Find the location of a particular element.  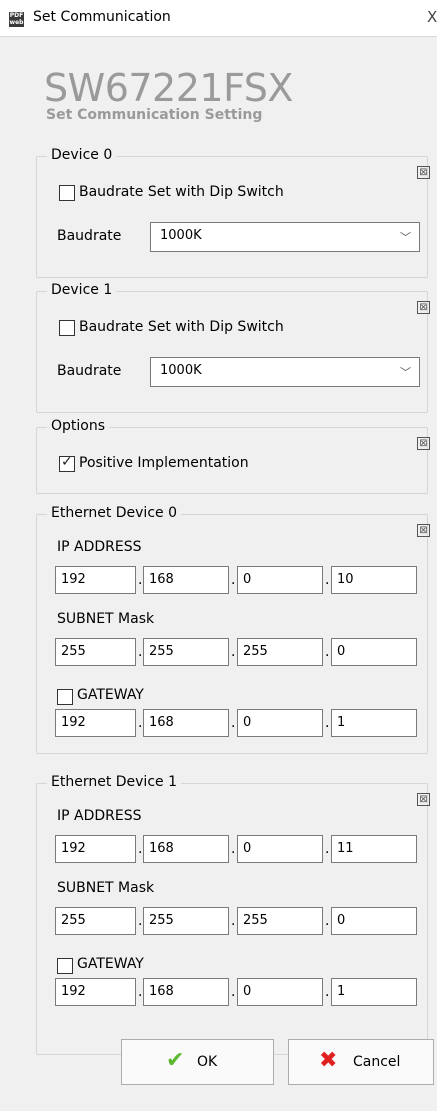

device-0-legend: Device 0 is located at coordinates (82, 155).